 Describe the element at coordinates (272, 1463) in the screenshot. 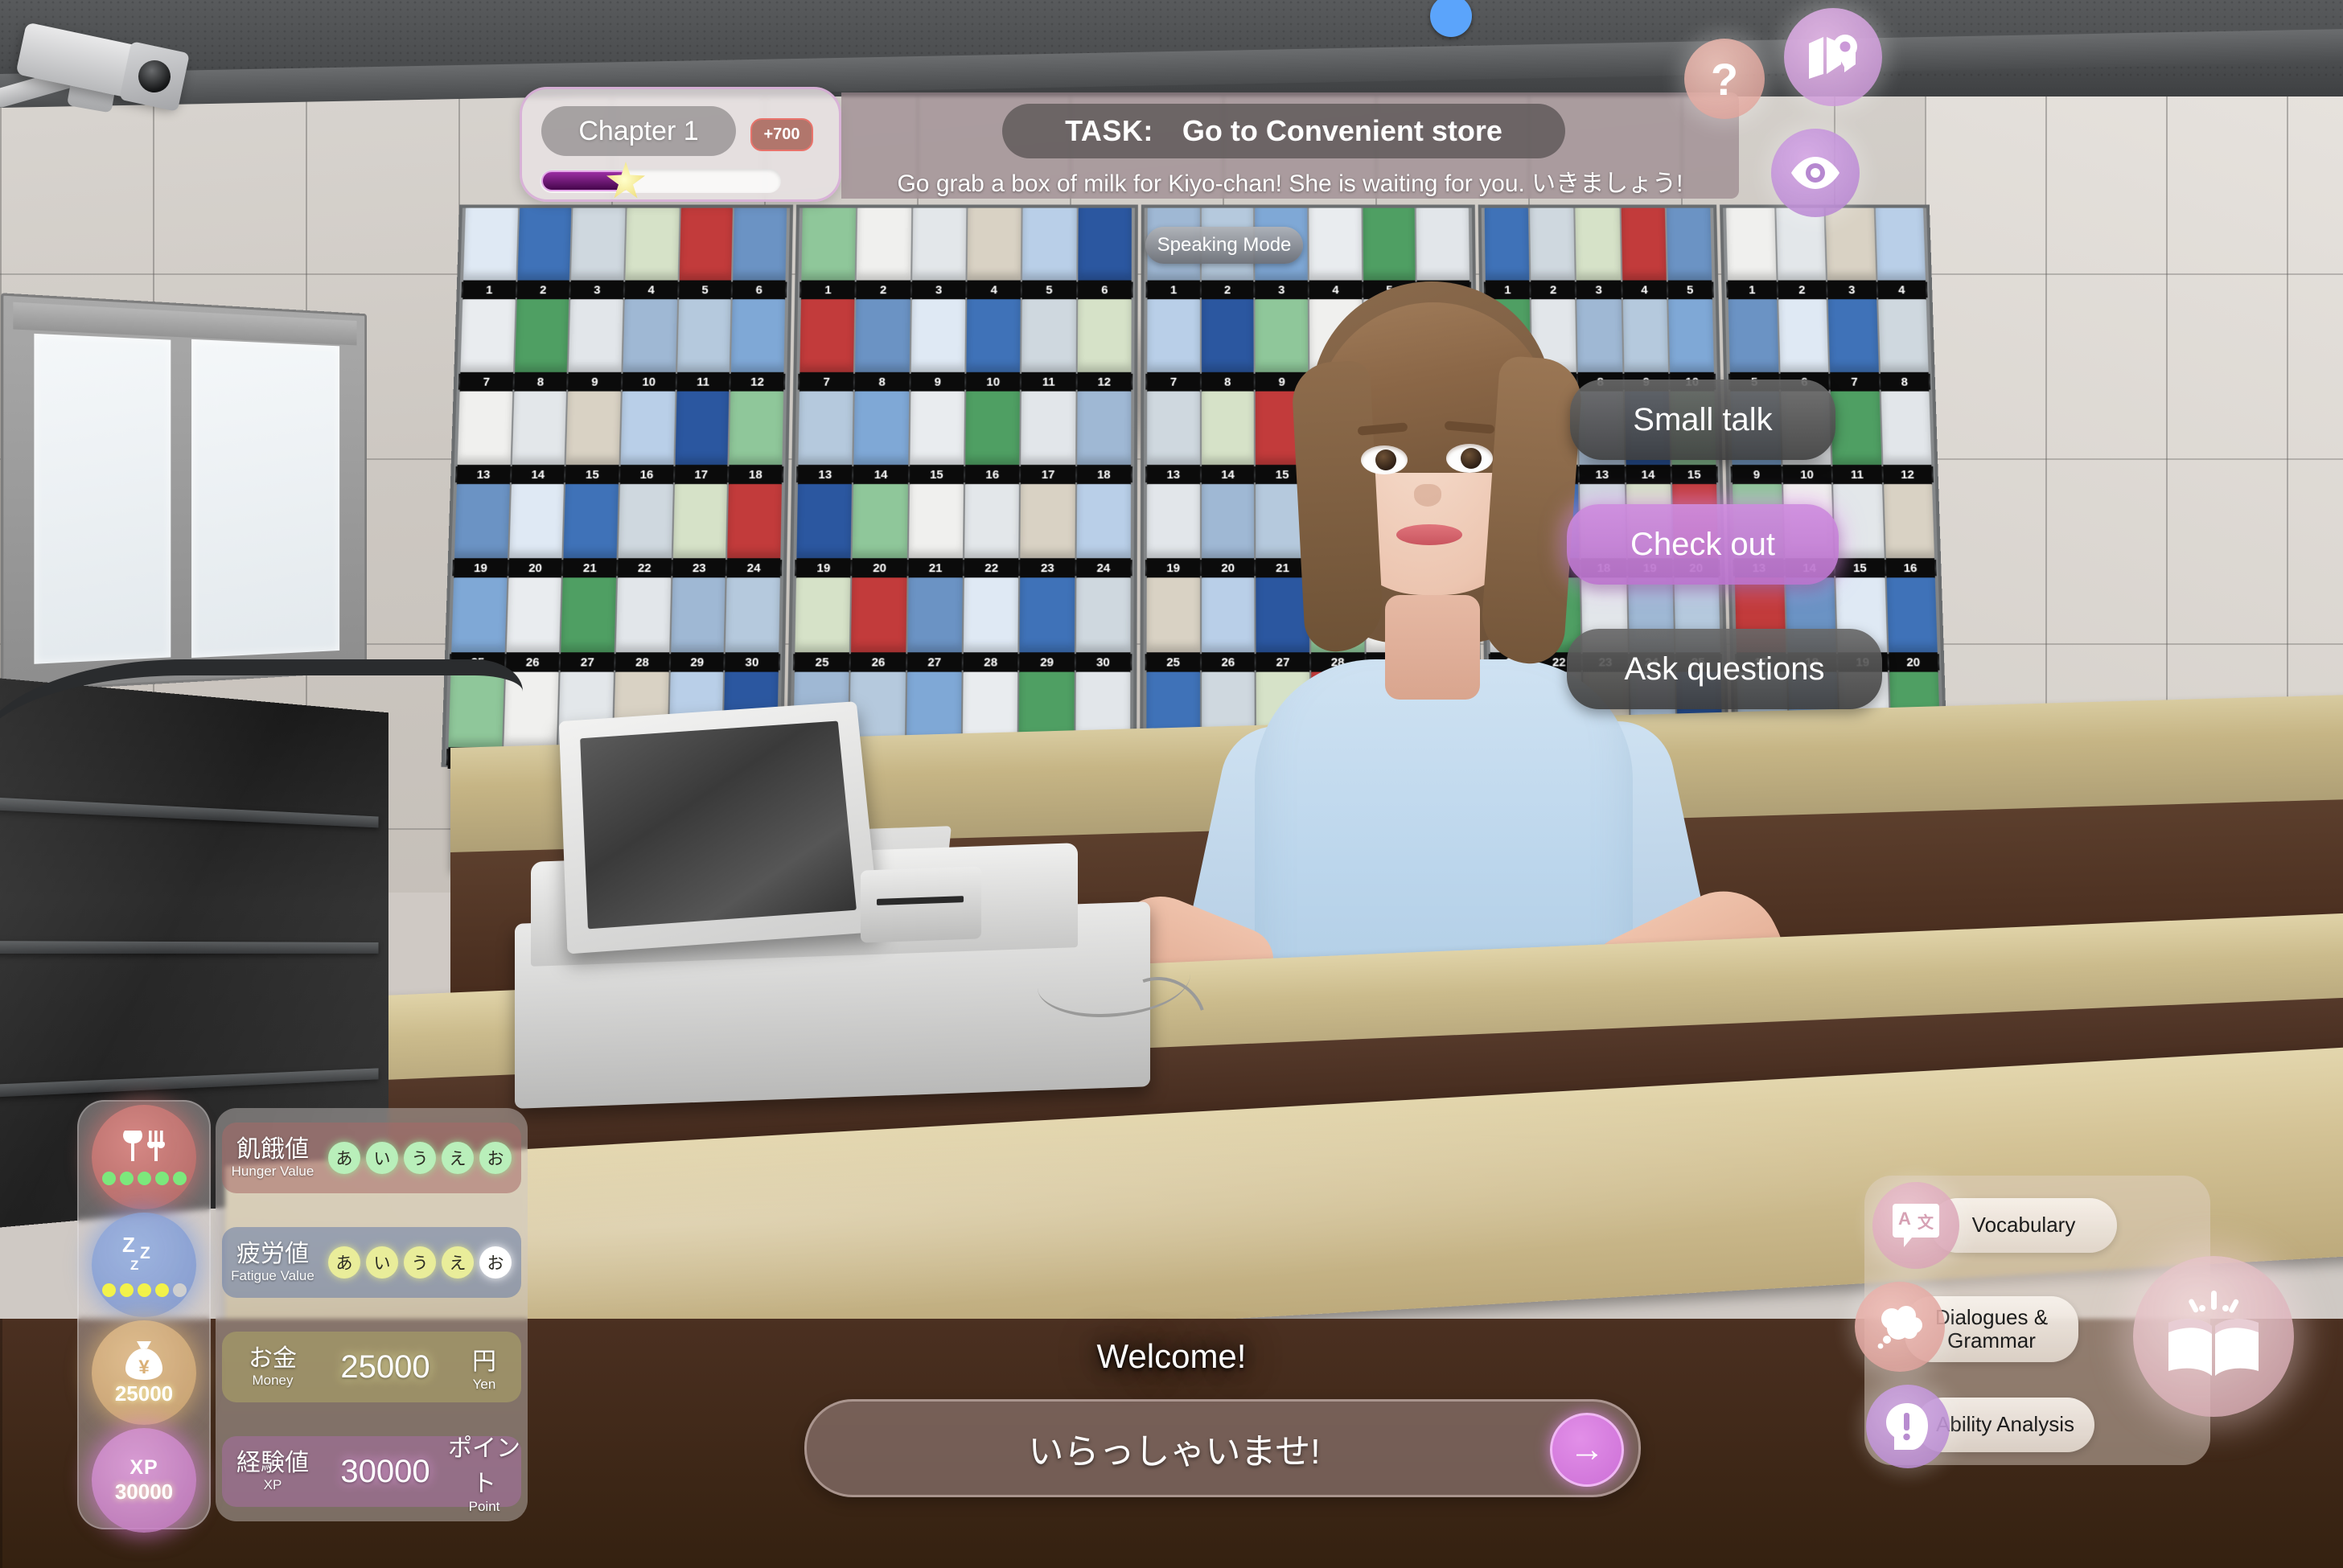

I see `xp-label-jp: 経験値` at that location.